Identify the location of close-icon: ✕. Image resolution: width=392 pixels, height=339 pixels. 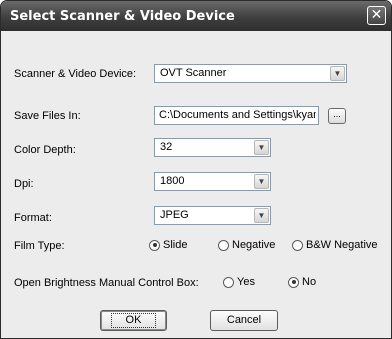
(376, 15).